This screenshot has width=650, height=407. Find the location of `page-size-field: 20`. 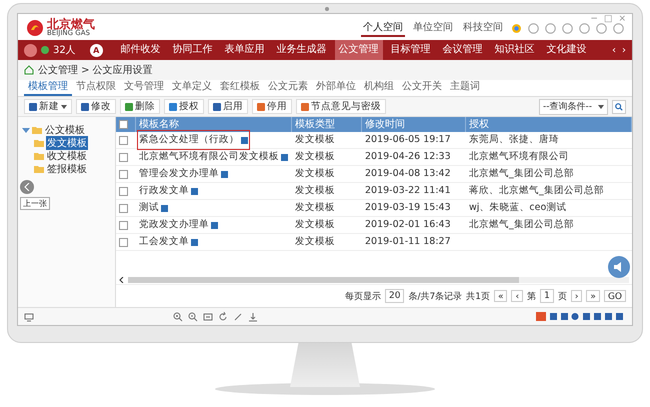

page-size-field: 20 is located at coordinates (394, 296).